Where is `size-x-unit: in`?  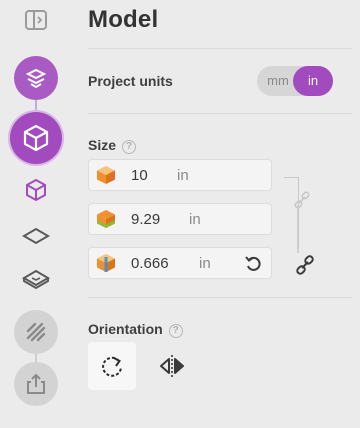 size-x-unit: in is located at coordinates (183, 175).